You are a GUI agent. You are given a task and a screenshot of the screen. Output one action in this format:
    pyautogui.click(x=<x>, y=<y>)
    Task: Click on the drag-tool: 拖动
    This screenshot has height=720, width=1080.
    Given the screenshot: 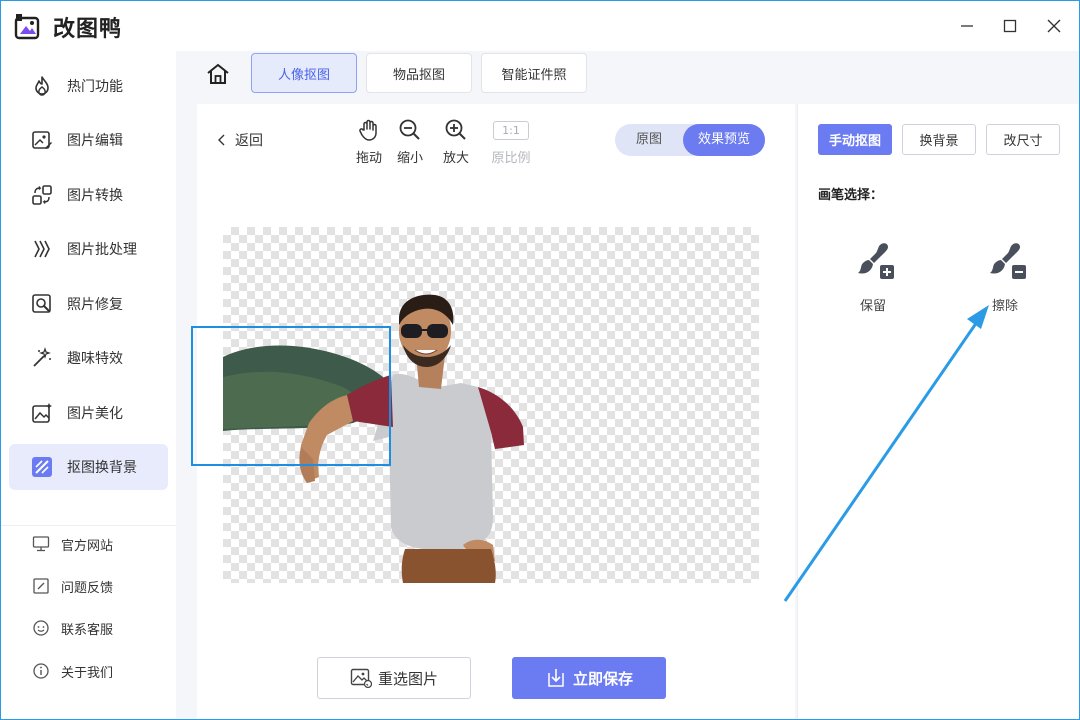 What is the action you would take?
    pyautogui.click(x=369, y=141)
    